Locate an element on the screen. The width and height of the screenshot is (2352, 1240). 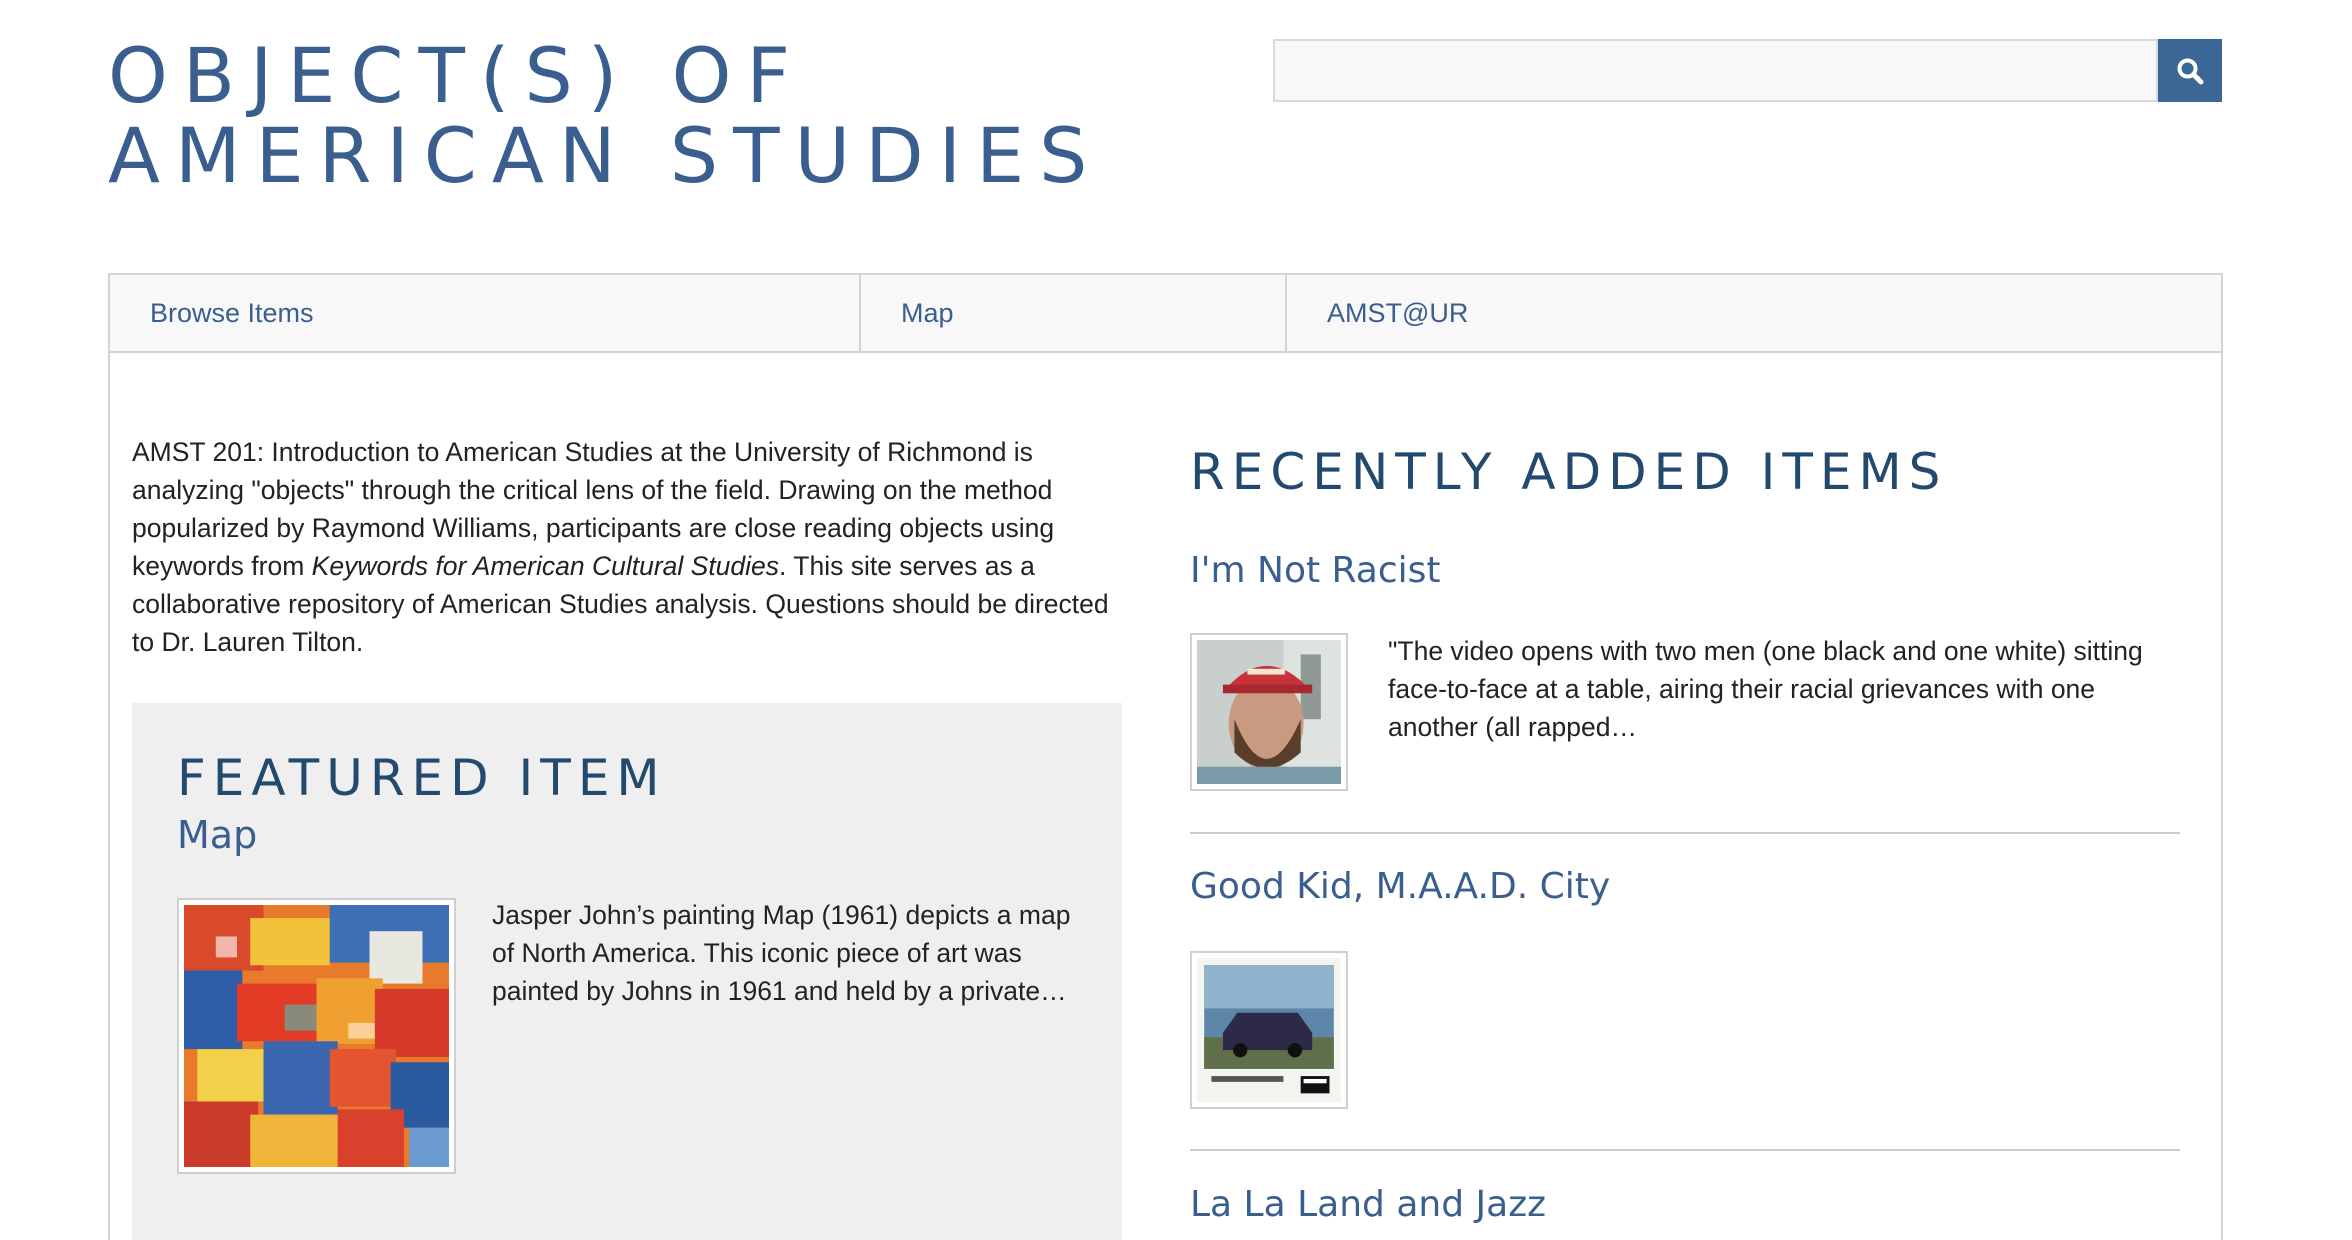
recently-added-heading: RECENTLY ADDED ITEMS is located at coordinates (1569, 472).